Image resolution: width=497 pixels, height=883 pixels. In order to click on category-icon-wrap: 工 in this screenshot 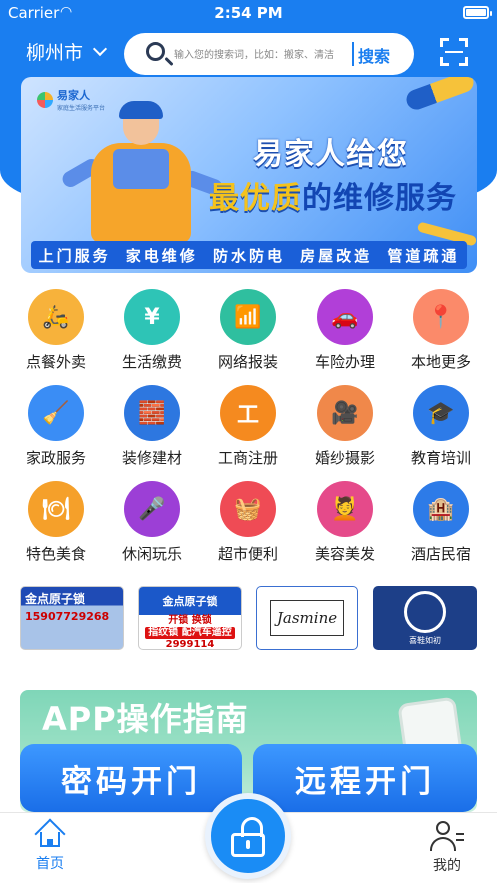, I will do `click(248, 413)`.